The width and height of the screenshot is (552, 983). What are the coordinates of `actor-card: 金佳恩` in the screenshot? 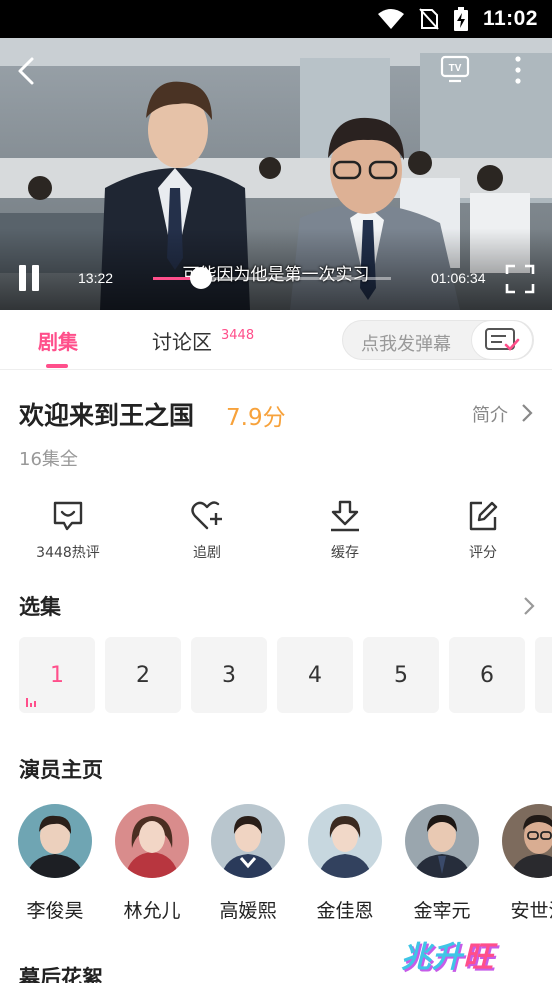 It's located at (345, 863).